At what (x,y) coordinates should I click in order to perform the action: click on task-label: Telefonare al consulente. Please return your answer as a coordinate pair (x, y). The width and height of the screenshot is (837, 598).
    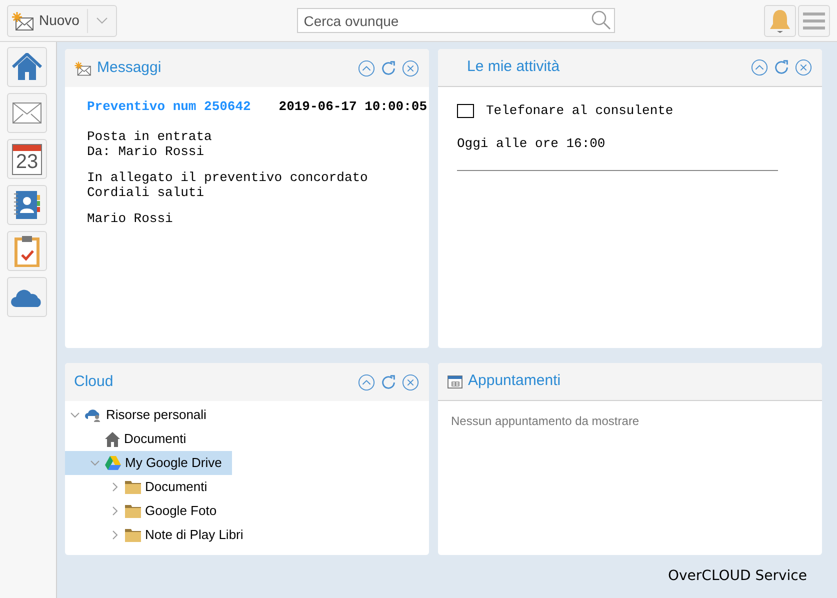
    Looking at the image, I should click on (580, 111).